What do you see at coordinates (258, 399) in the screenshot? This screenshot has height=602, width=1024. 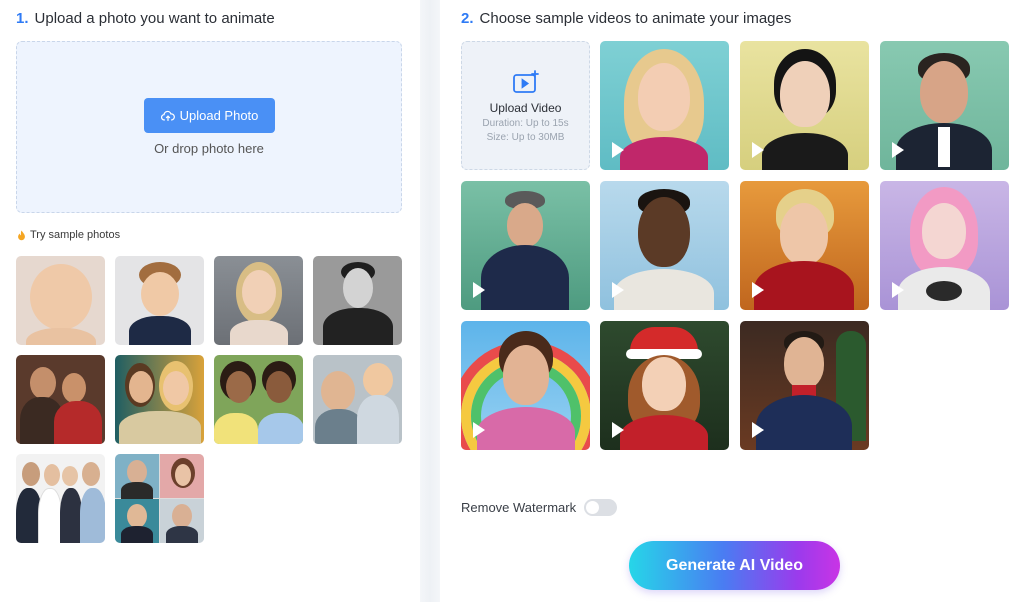 I see `sample-photo-two-kids` at bounding box center [258, 399].